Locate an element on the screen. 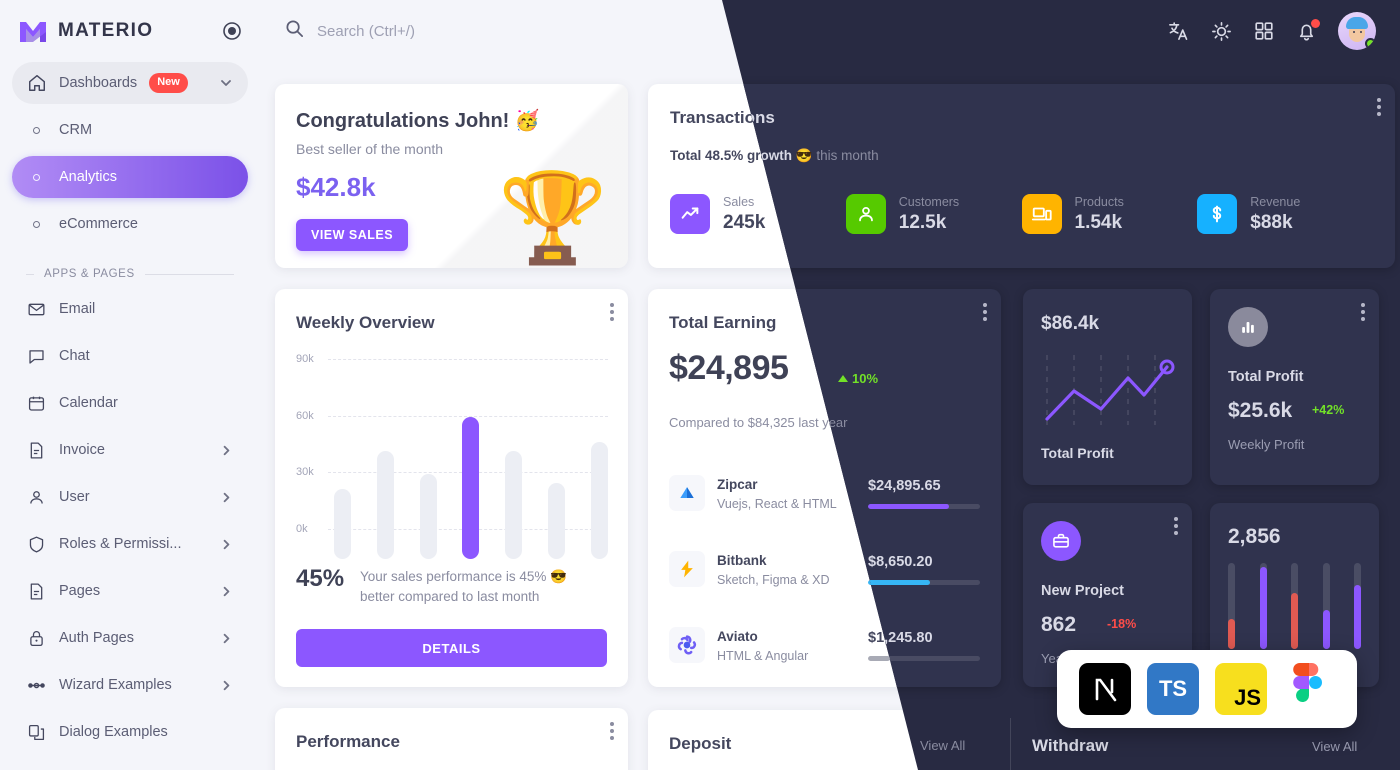  typescript-logo-icon: TS is located at coordinates (1173, 689).